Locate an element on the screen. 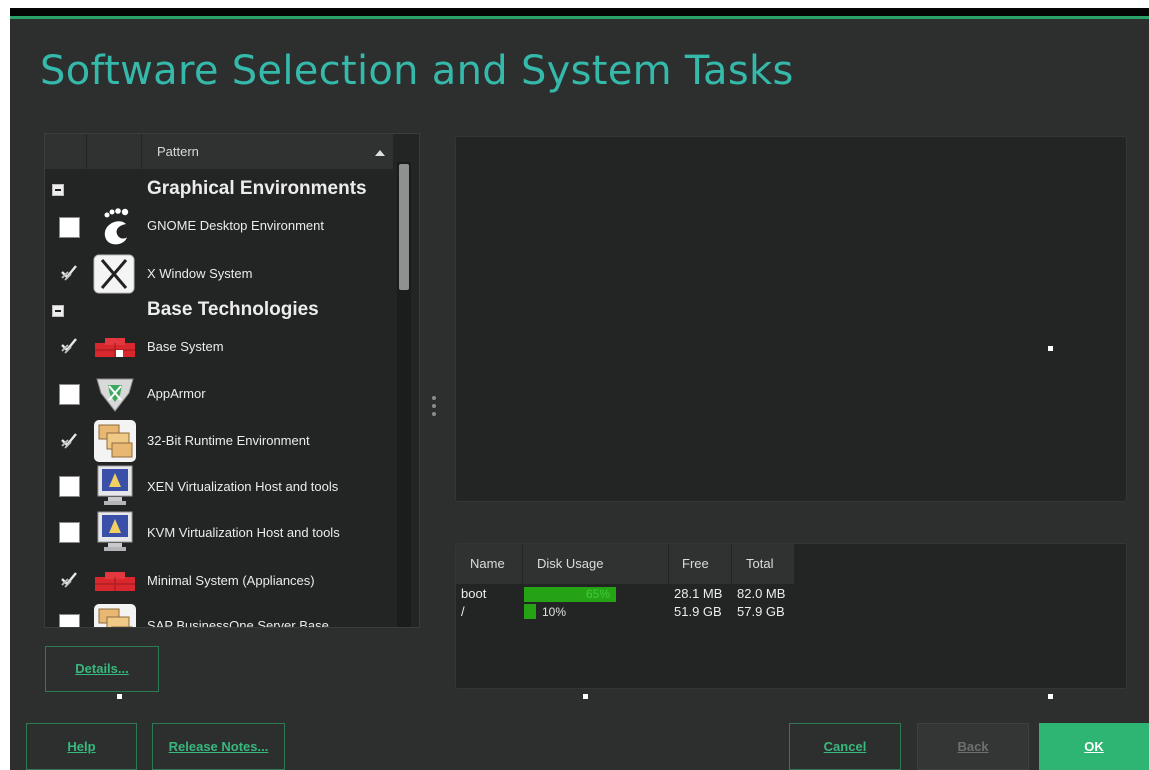  list-item-apparmor: AppArmor is located at coordinates (220, 394).